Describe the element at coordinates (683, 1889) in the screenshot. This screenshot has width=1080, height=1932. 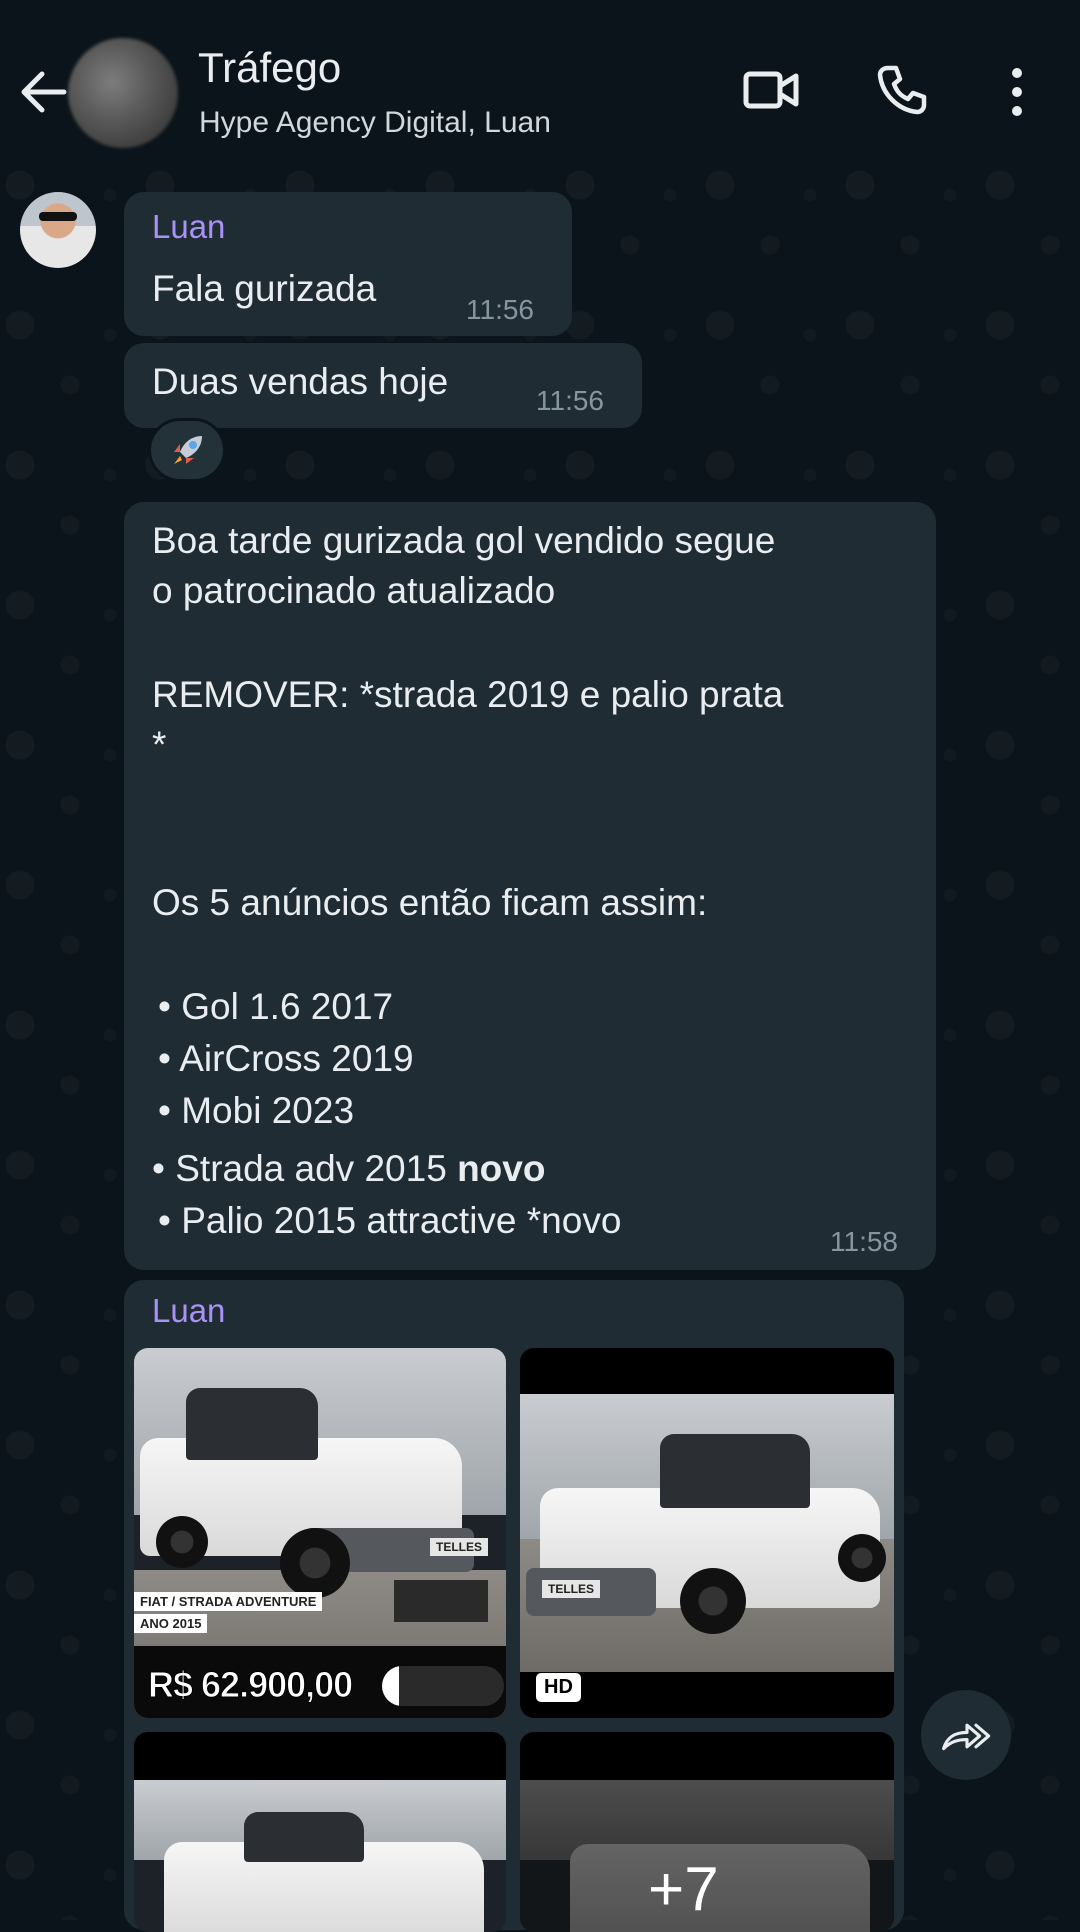
I see `more-count: +7` at that location.